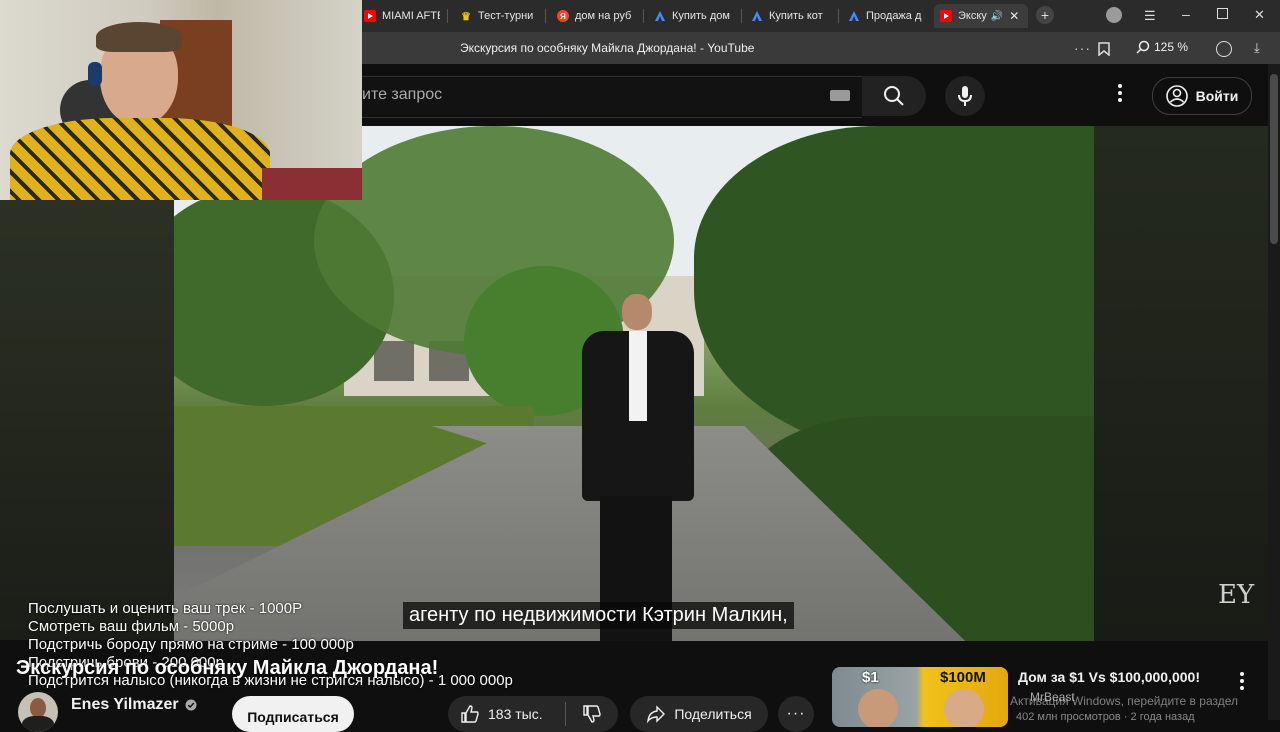  Describe the element at coordinates (920, 697) in the screenshot. I see `recommended-thumbnail: $1 $100M` at that location.